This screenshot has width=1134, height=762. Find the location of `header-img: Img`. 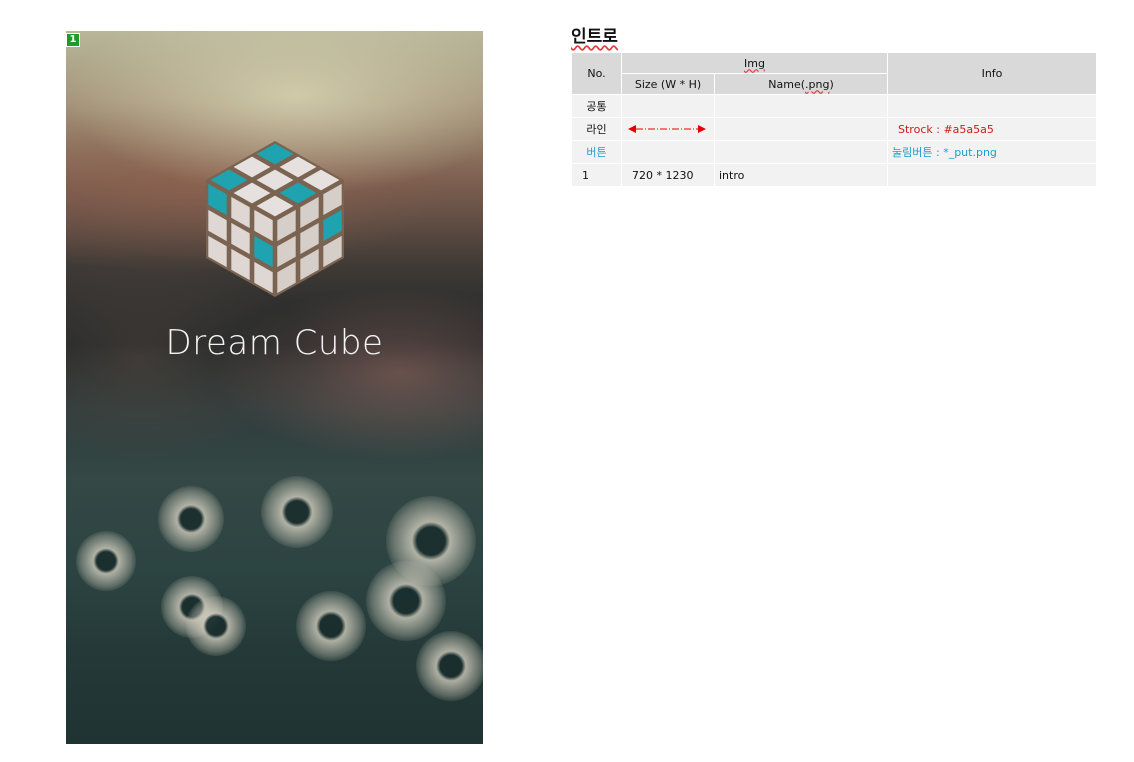

header-img: Img is located at coordinates (754, 63).